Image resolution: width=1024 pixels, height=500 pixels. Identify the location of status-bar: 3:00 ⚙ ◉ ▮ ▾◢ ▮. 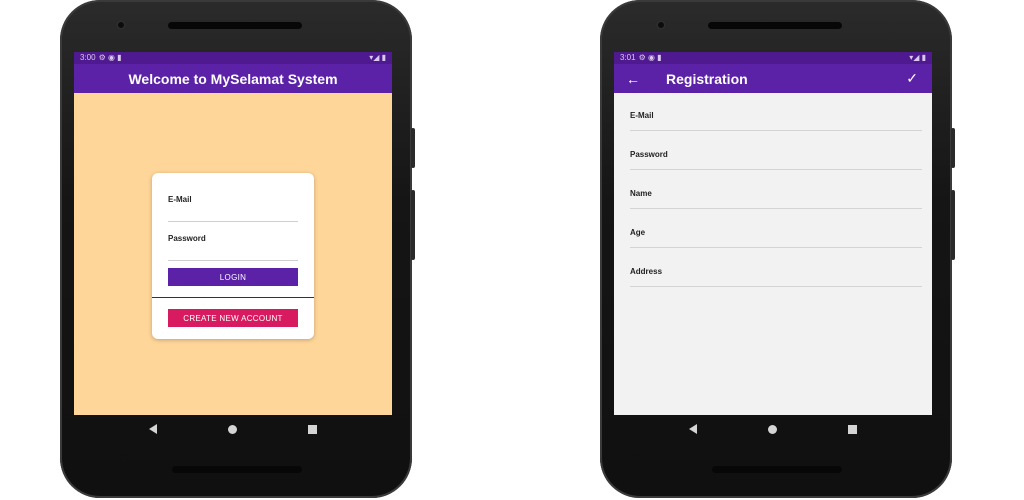
(233, 58).